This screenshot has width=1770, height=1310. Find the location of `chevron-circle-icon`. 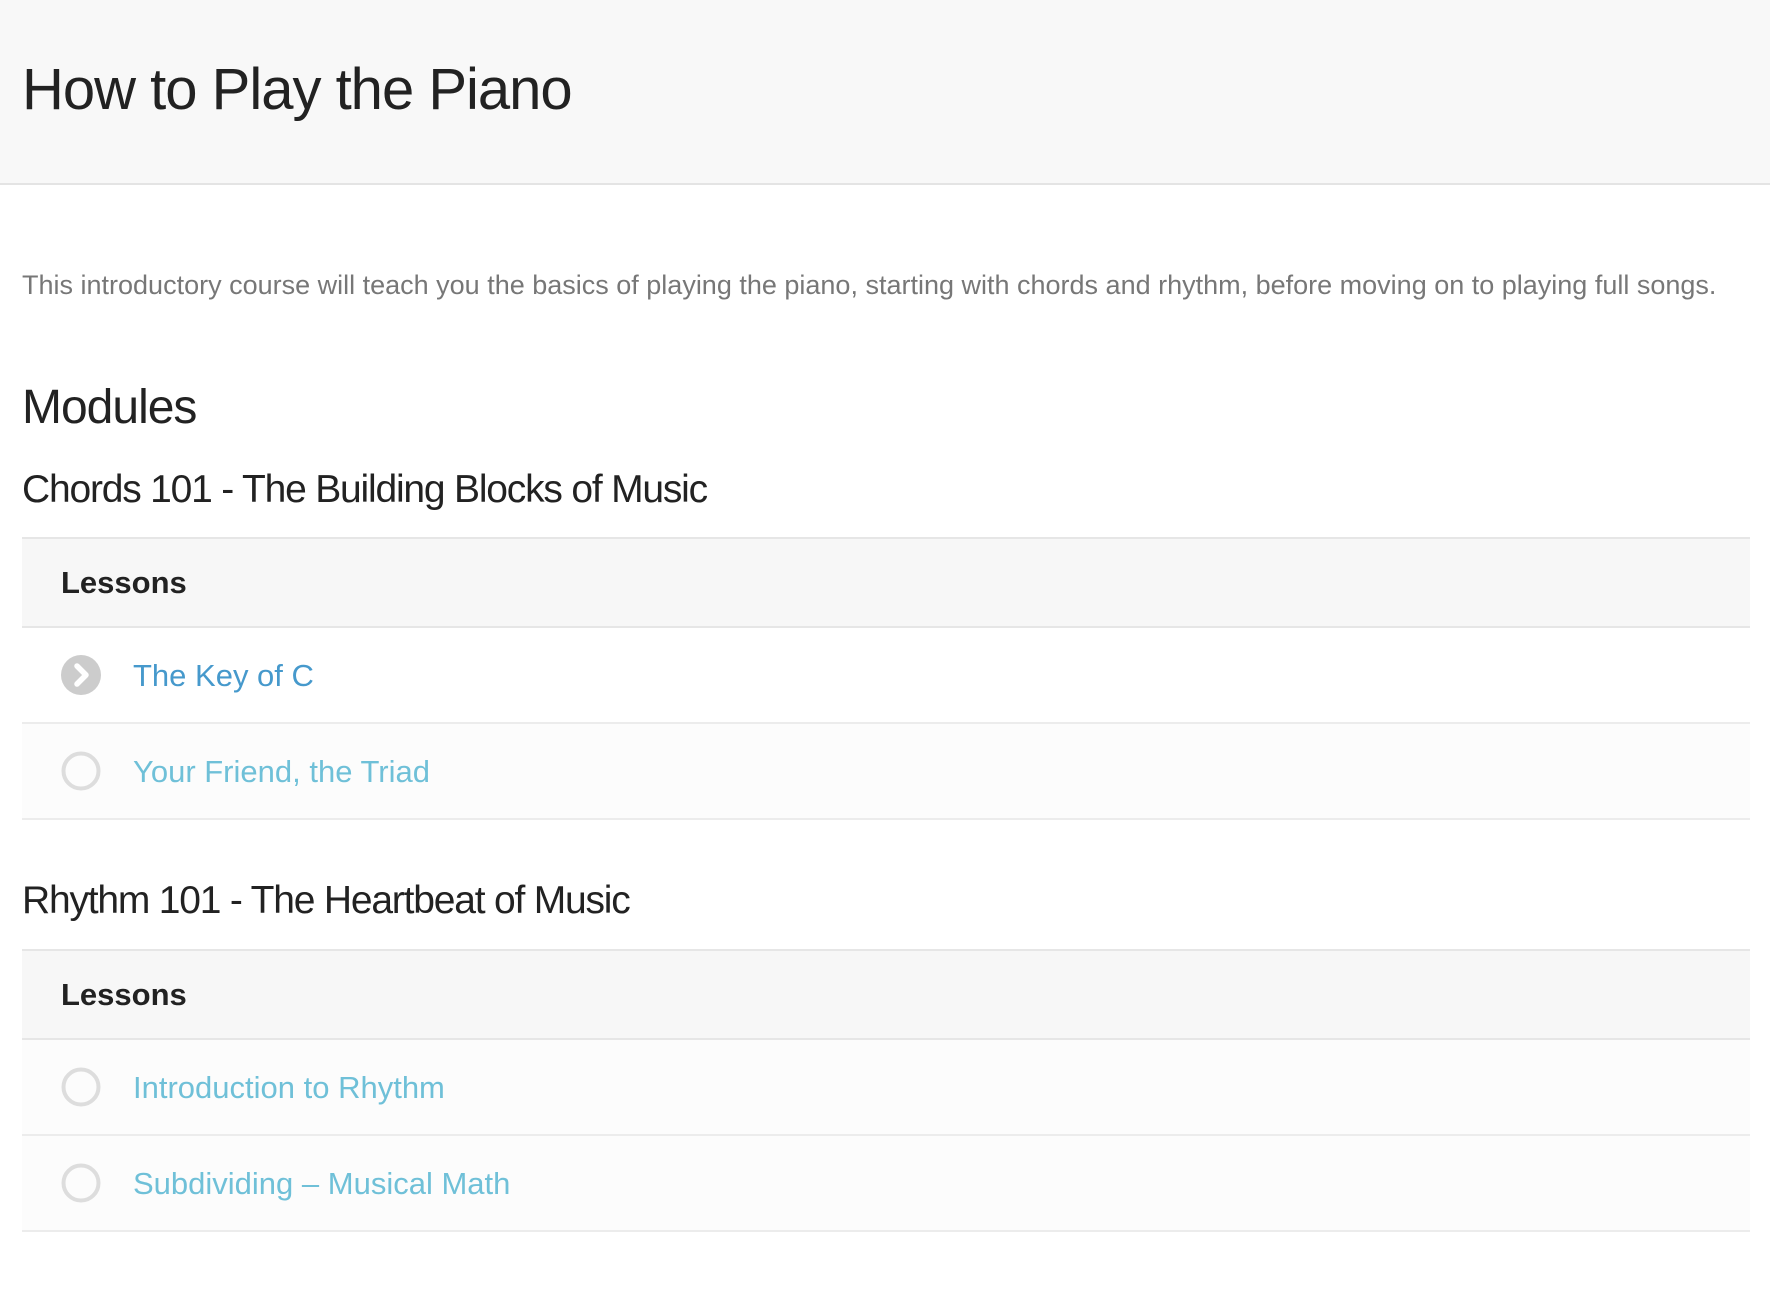

chevron-circle-icon is located at coordinates (81, 675).